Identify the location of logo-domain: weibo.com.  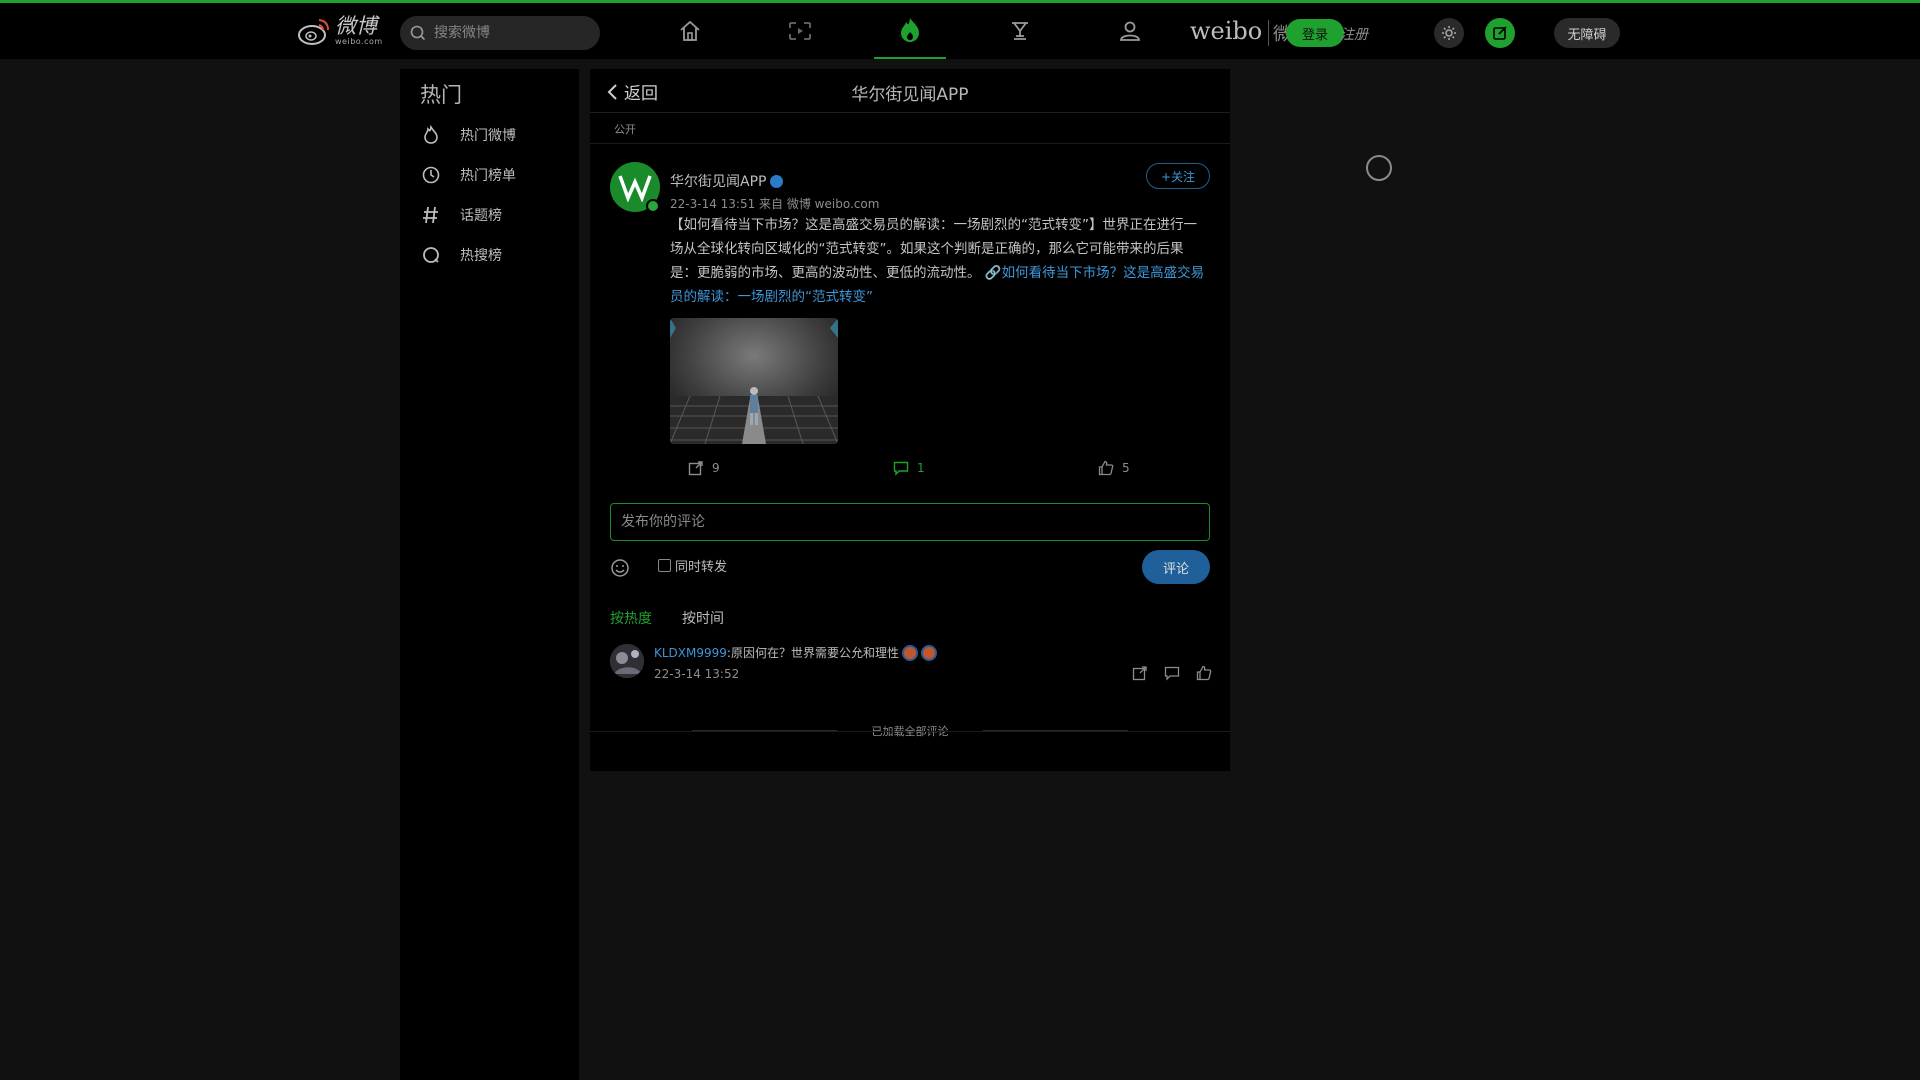
(359, 41).